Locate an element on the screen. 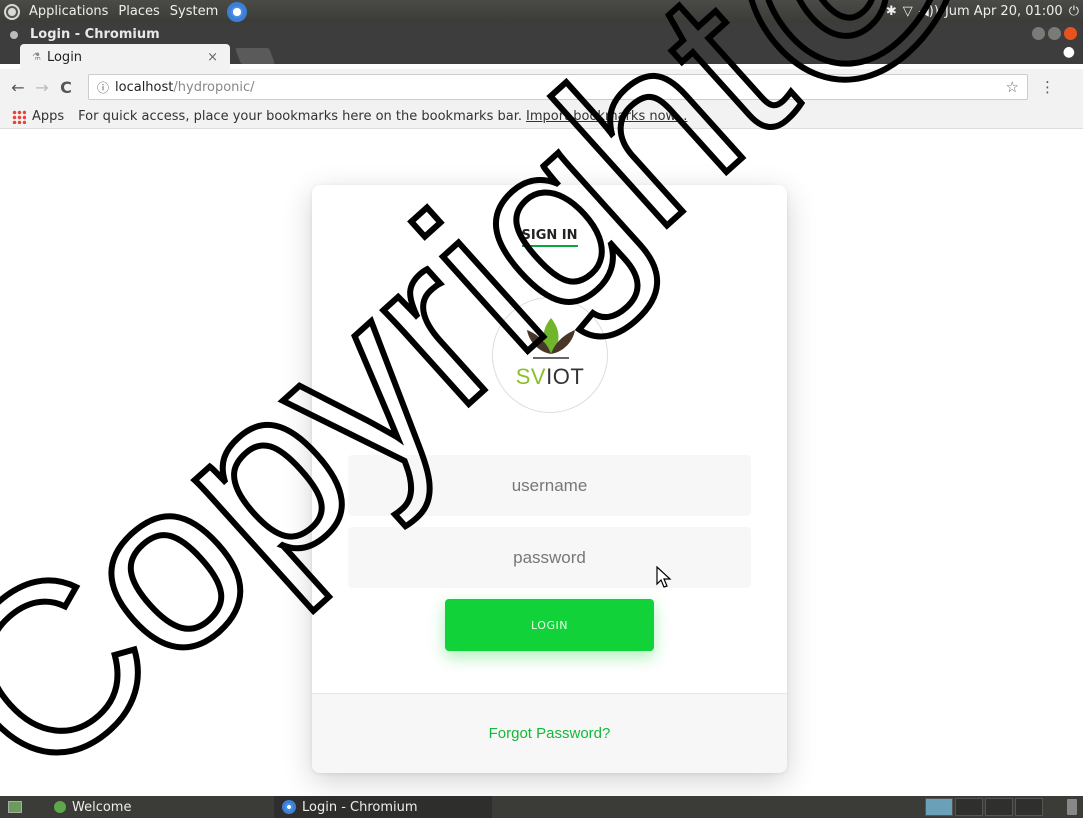  maximize-button is located at coordinates (1054, 33).